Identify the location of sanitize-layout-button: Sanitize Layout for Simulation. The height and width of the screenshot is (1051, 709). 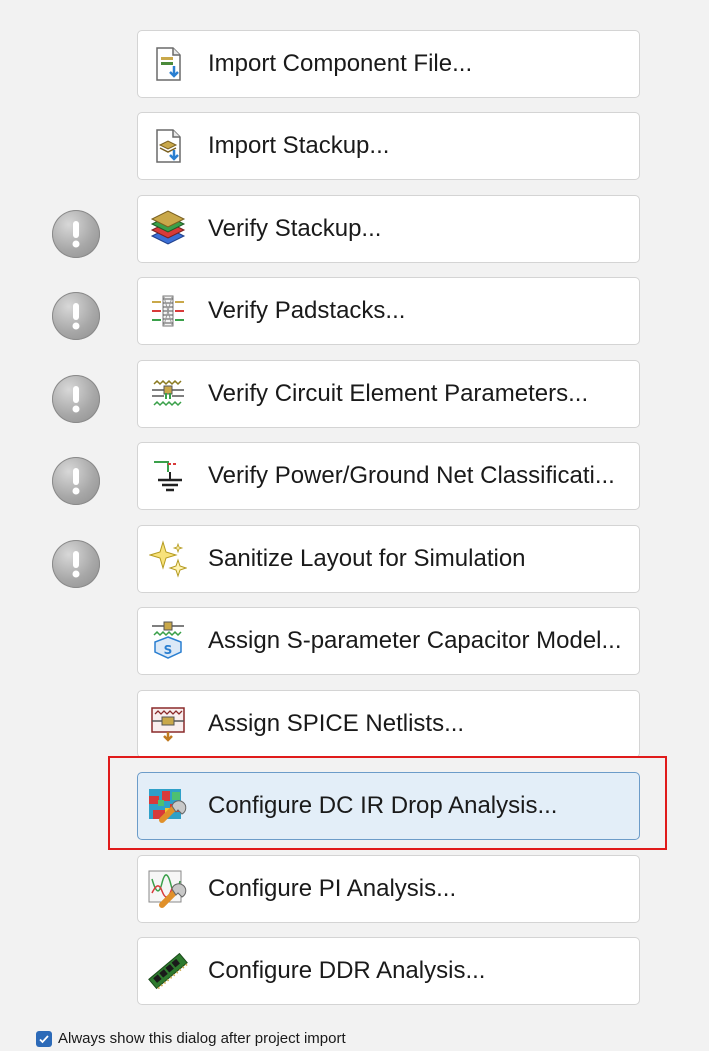
(388, 559).